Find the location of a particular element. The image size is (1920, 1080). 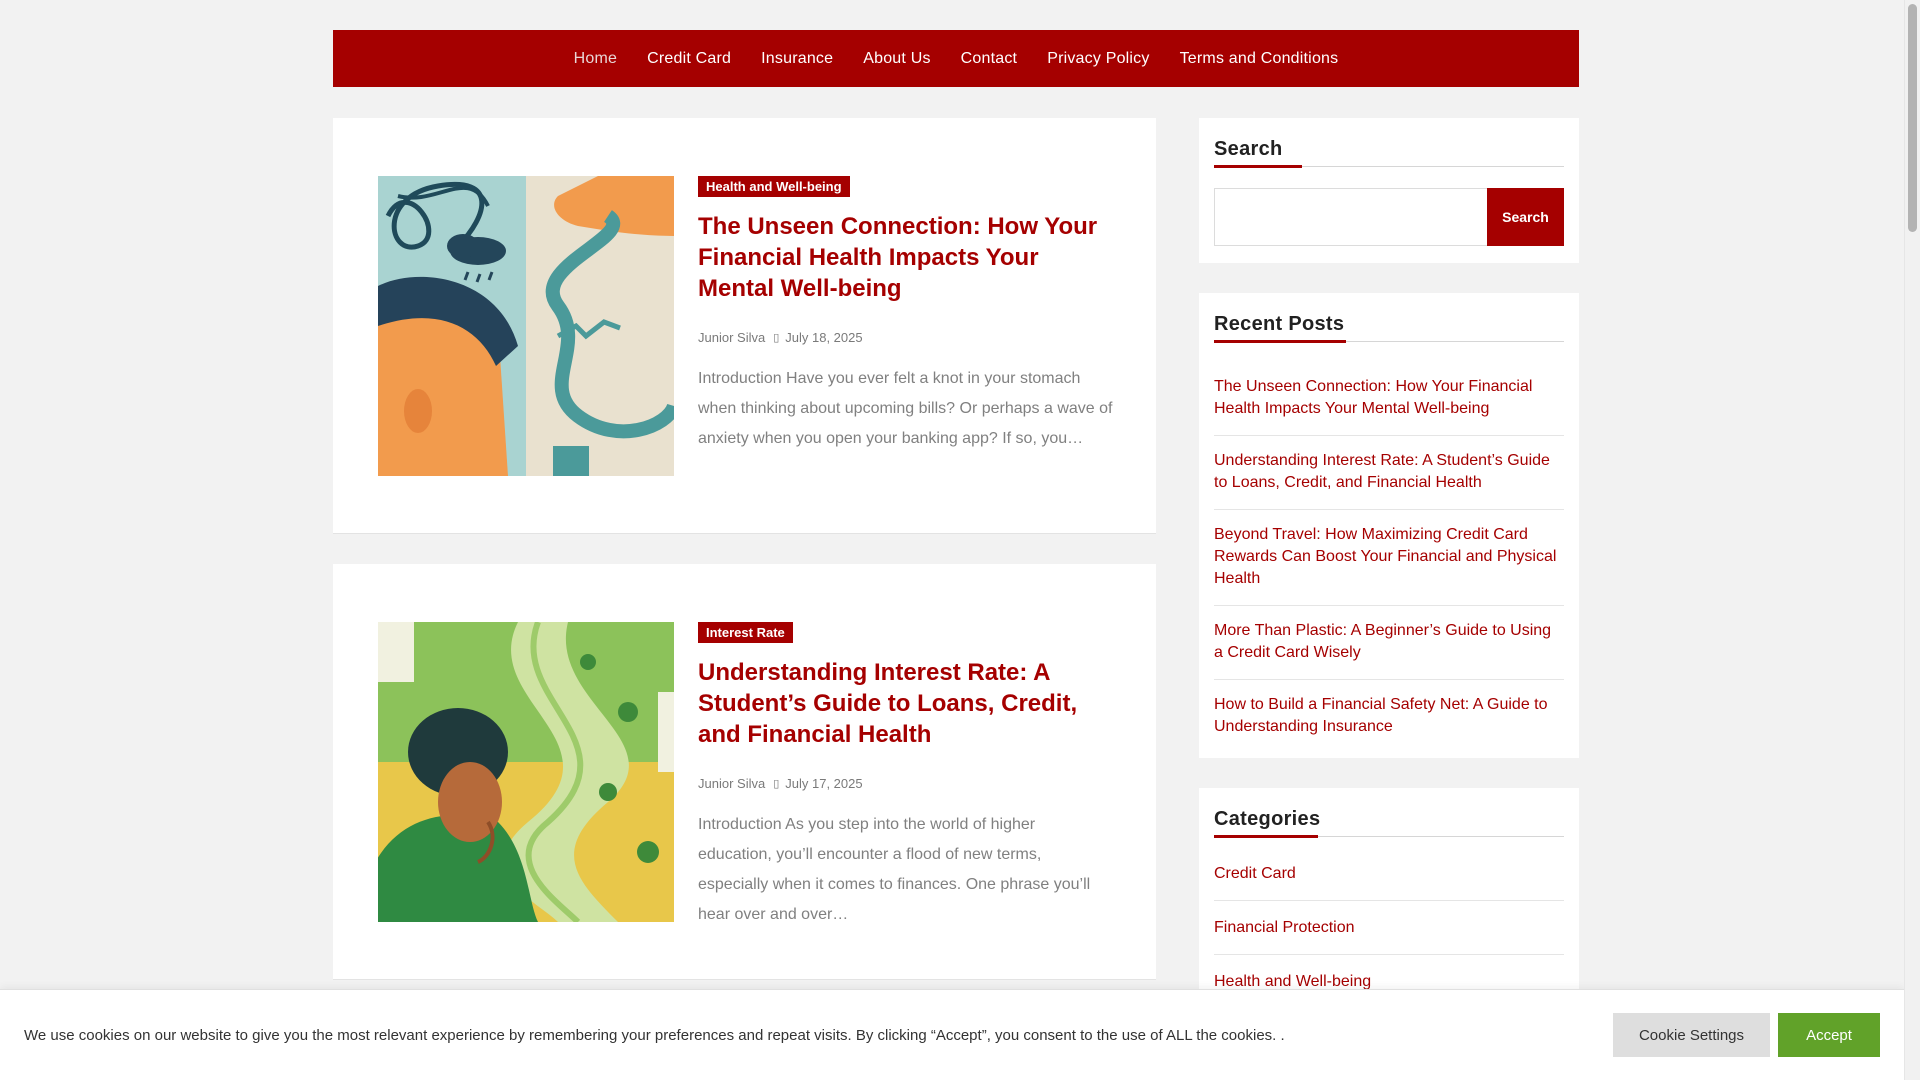

nav-about-us: About Us is located at coordinates (896, 58).